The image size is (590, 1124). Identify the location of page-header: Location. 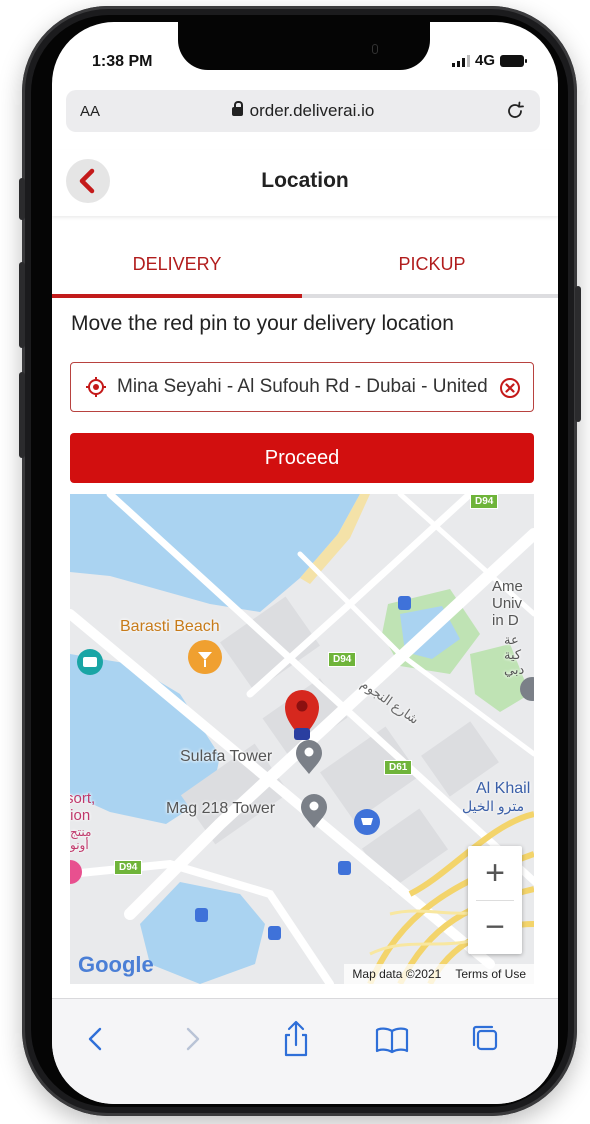
(305, 183).